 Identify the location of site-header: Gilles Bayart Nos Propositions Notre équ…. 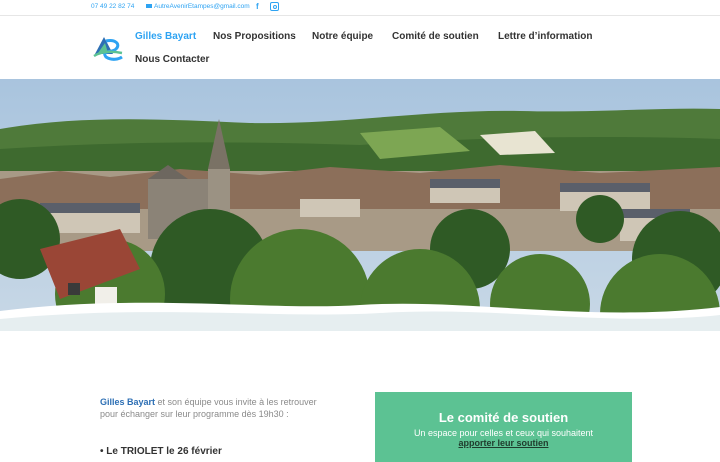
(360, 47).